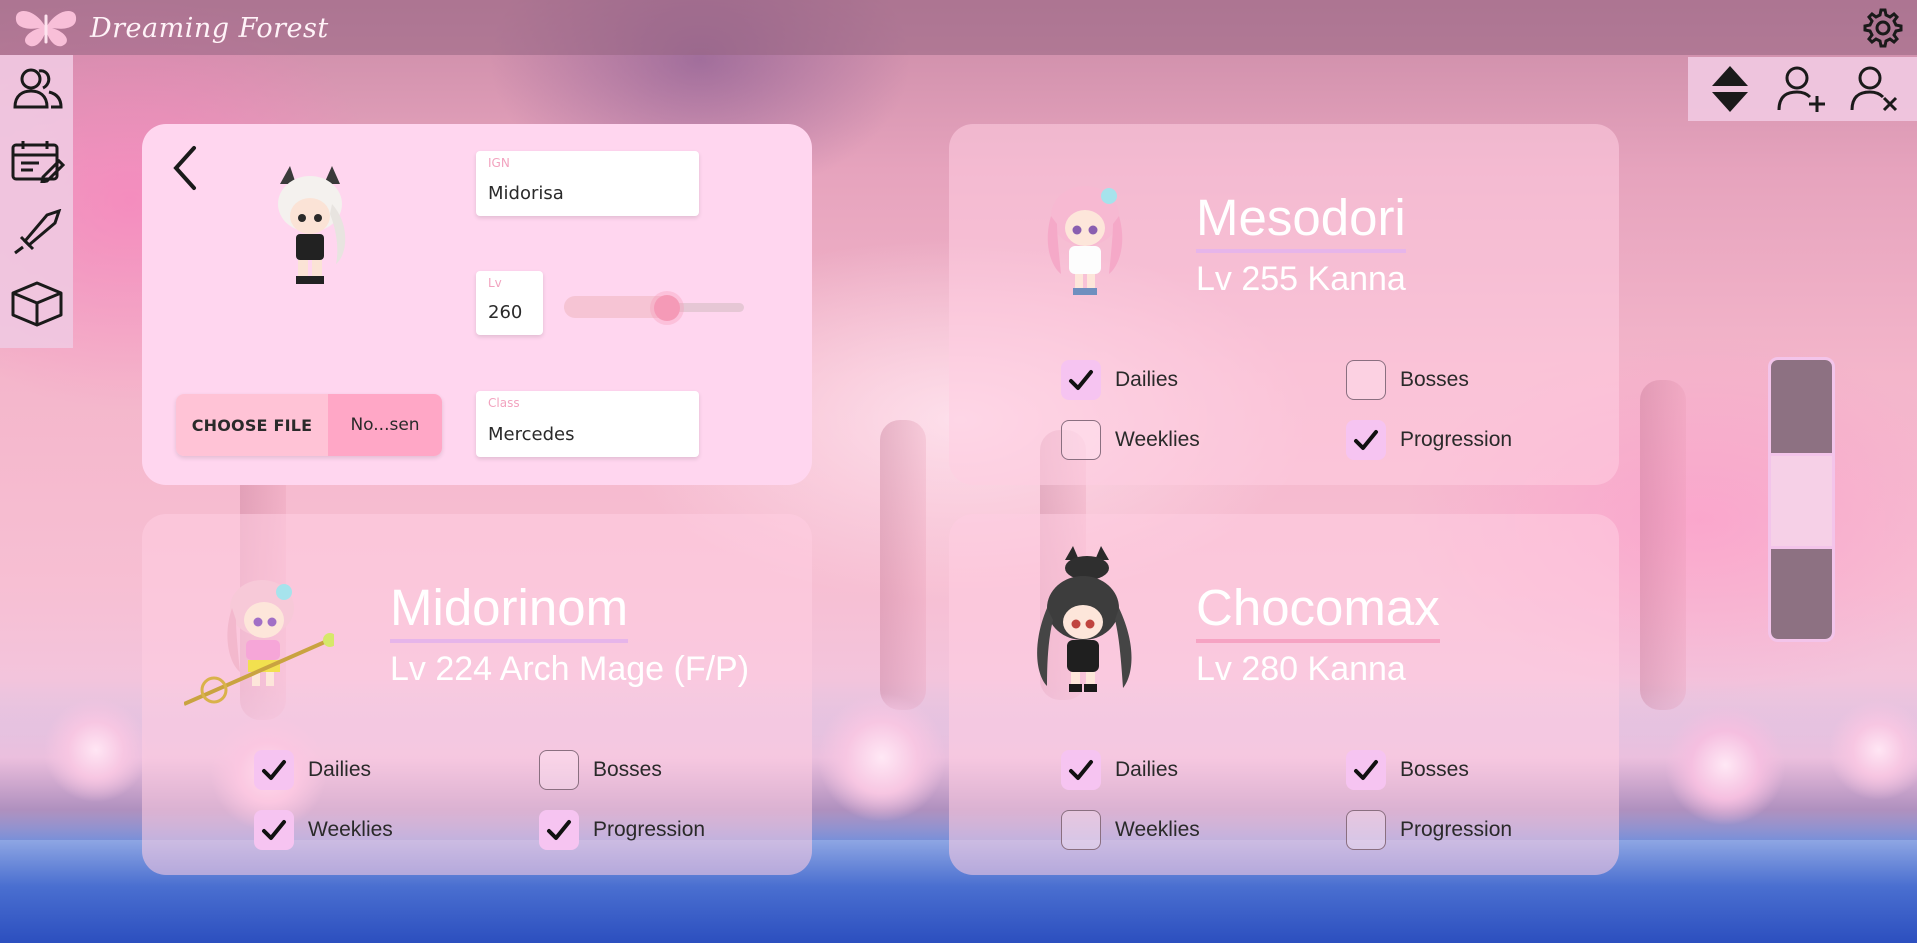 Image resolution: width=1917 pixels, height=943 pixels. I want to click on level-slider, so click(654, 307).